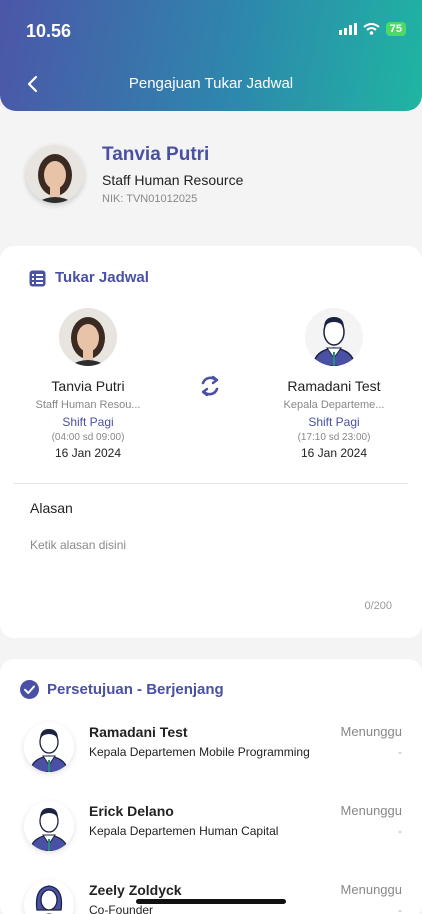  Describe the element at coordinates (378, 606) in the screenshot. I see `reason-counter: 0/200` at that location.